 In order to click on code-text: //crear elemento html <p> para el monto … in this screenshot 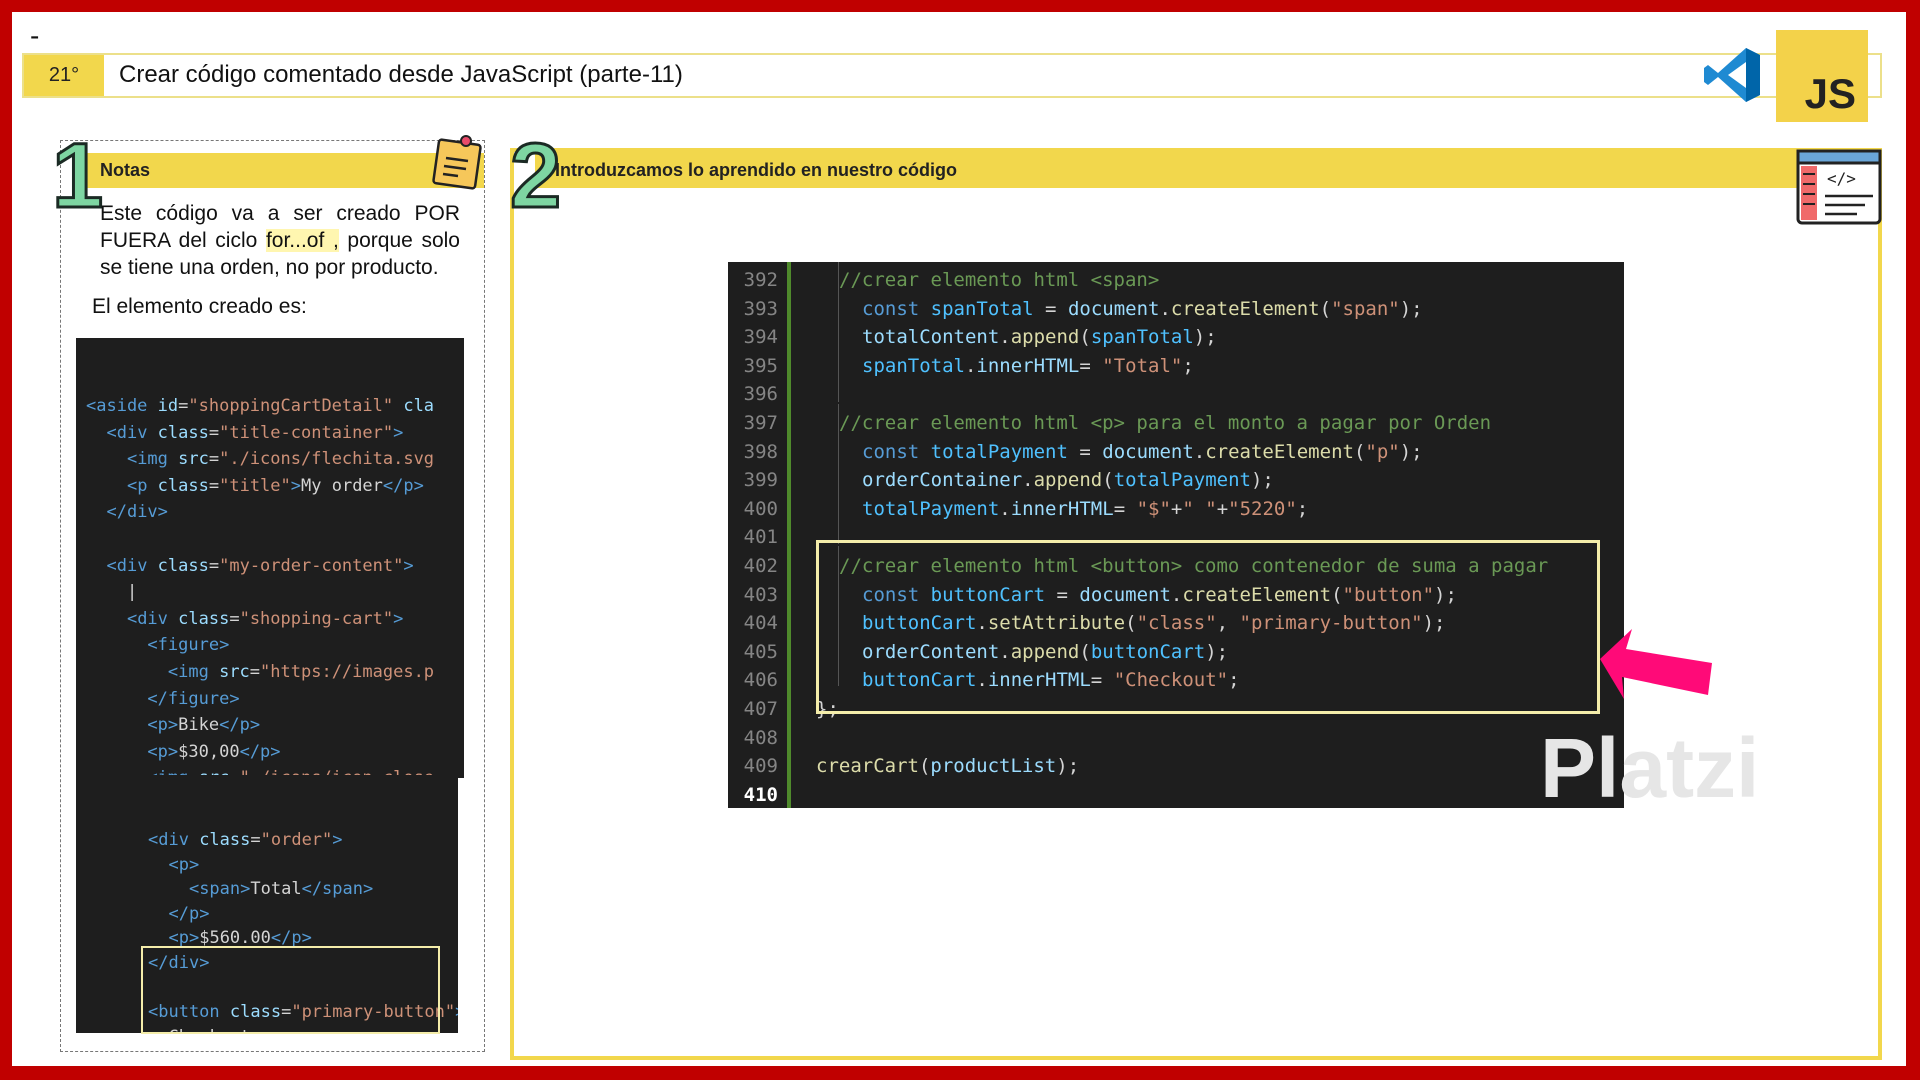, I will do `click(1165, 423)`.